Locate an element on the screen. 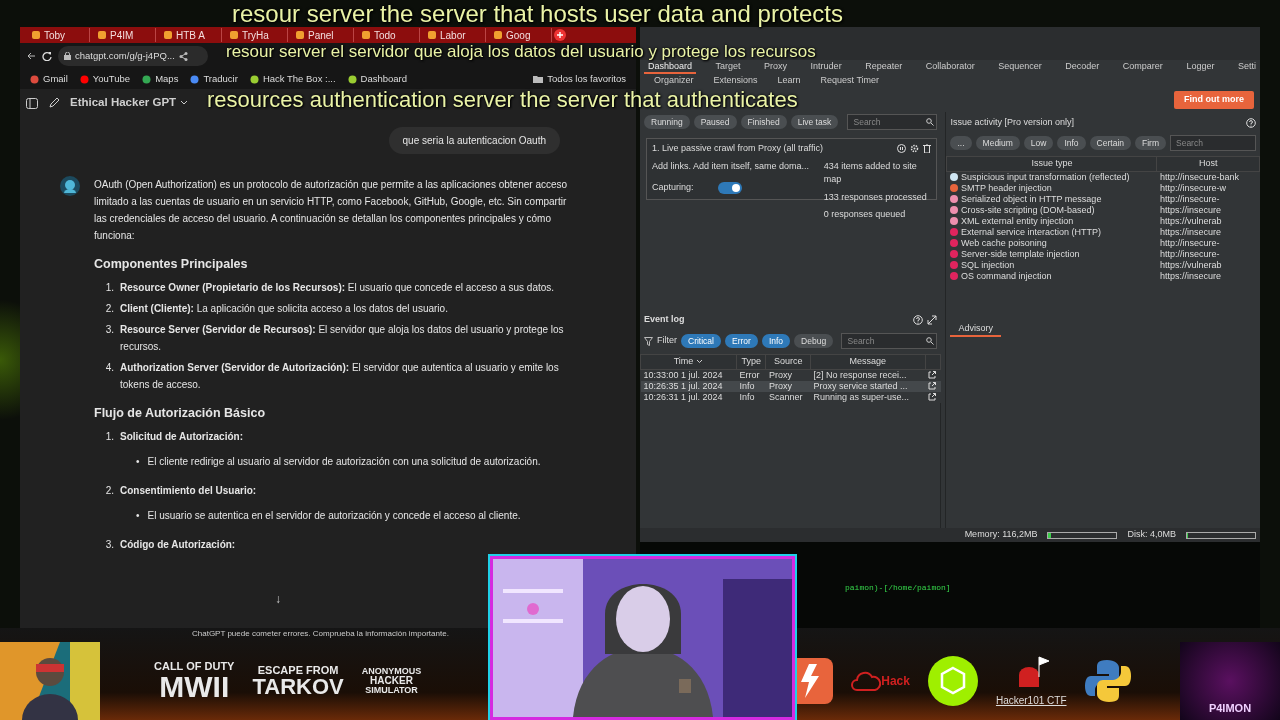 This screenshot has width=1280, height=720. bookmark: YouTube is located at coordinates (105, 79).